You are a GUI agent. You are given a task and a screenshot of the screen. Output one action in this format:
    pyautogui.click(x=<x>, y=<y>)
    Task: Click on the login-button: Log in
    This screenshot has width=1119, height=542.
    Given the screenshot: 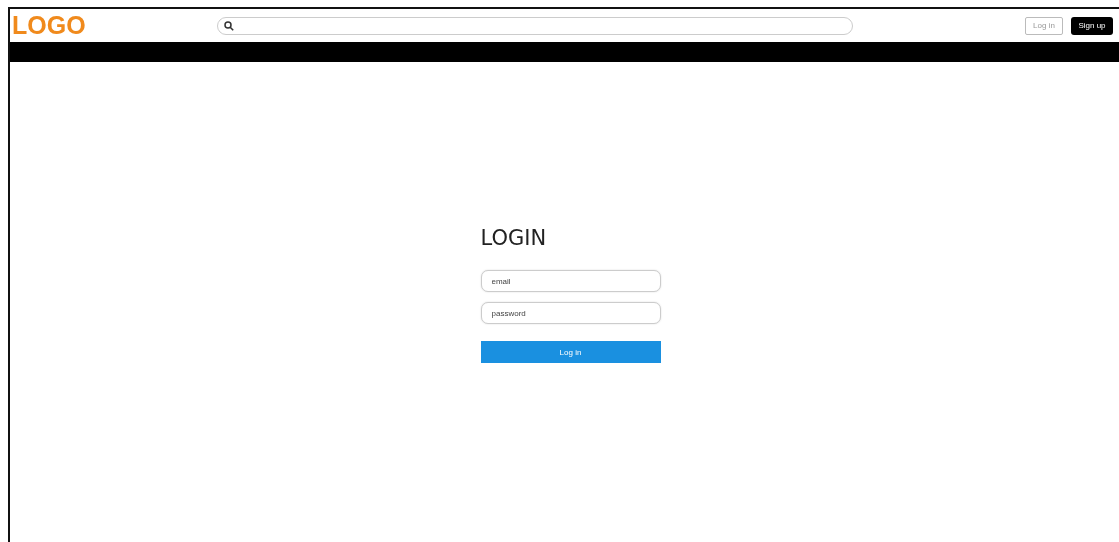 What is the action you would take?
    pyautogui.click(x=1044, y=25)
    